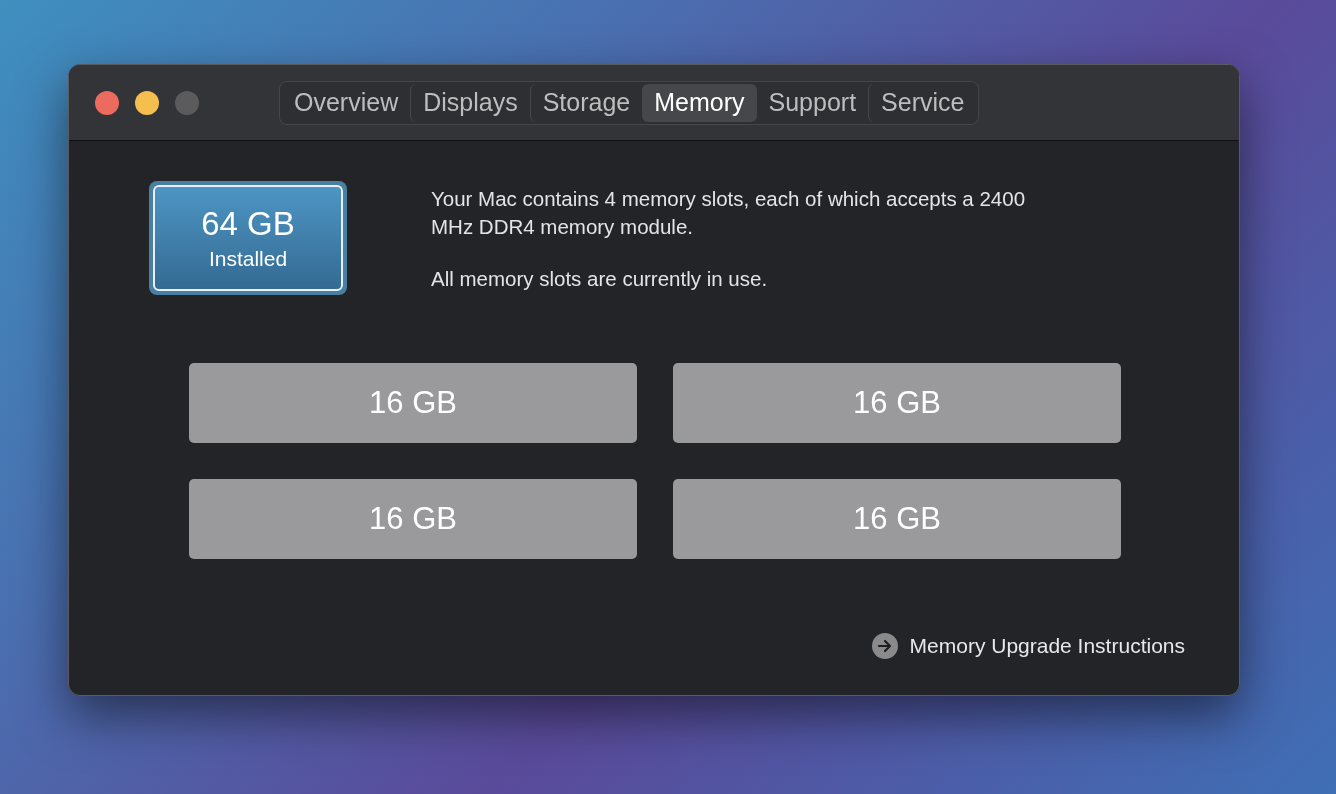  I want to click on arrow-right-icon, so click(884, 646).